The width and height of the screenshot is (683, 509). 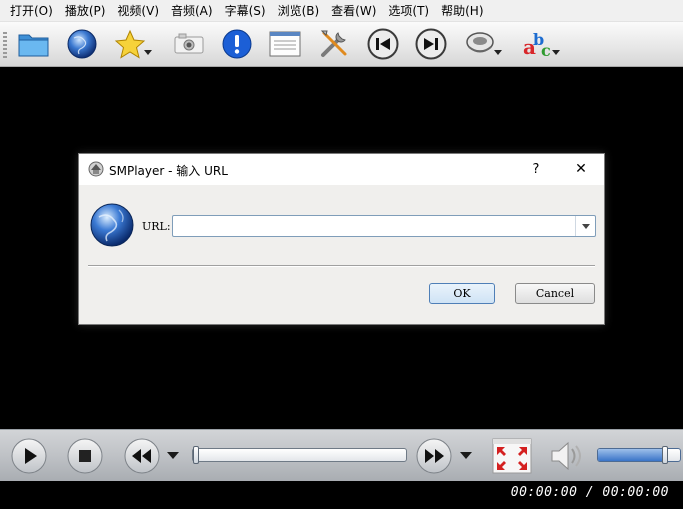 I want to click on preferences-button, so click(x=334, y=44).